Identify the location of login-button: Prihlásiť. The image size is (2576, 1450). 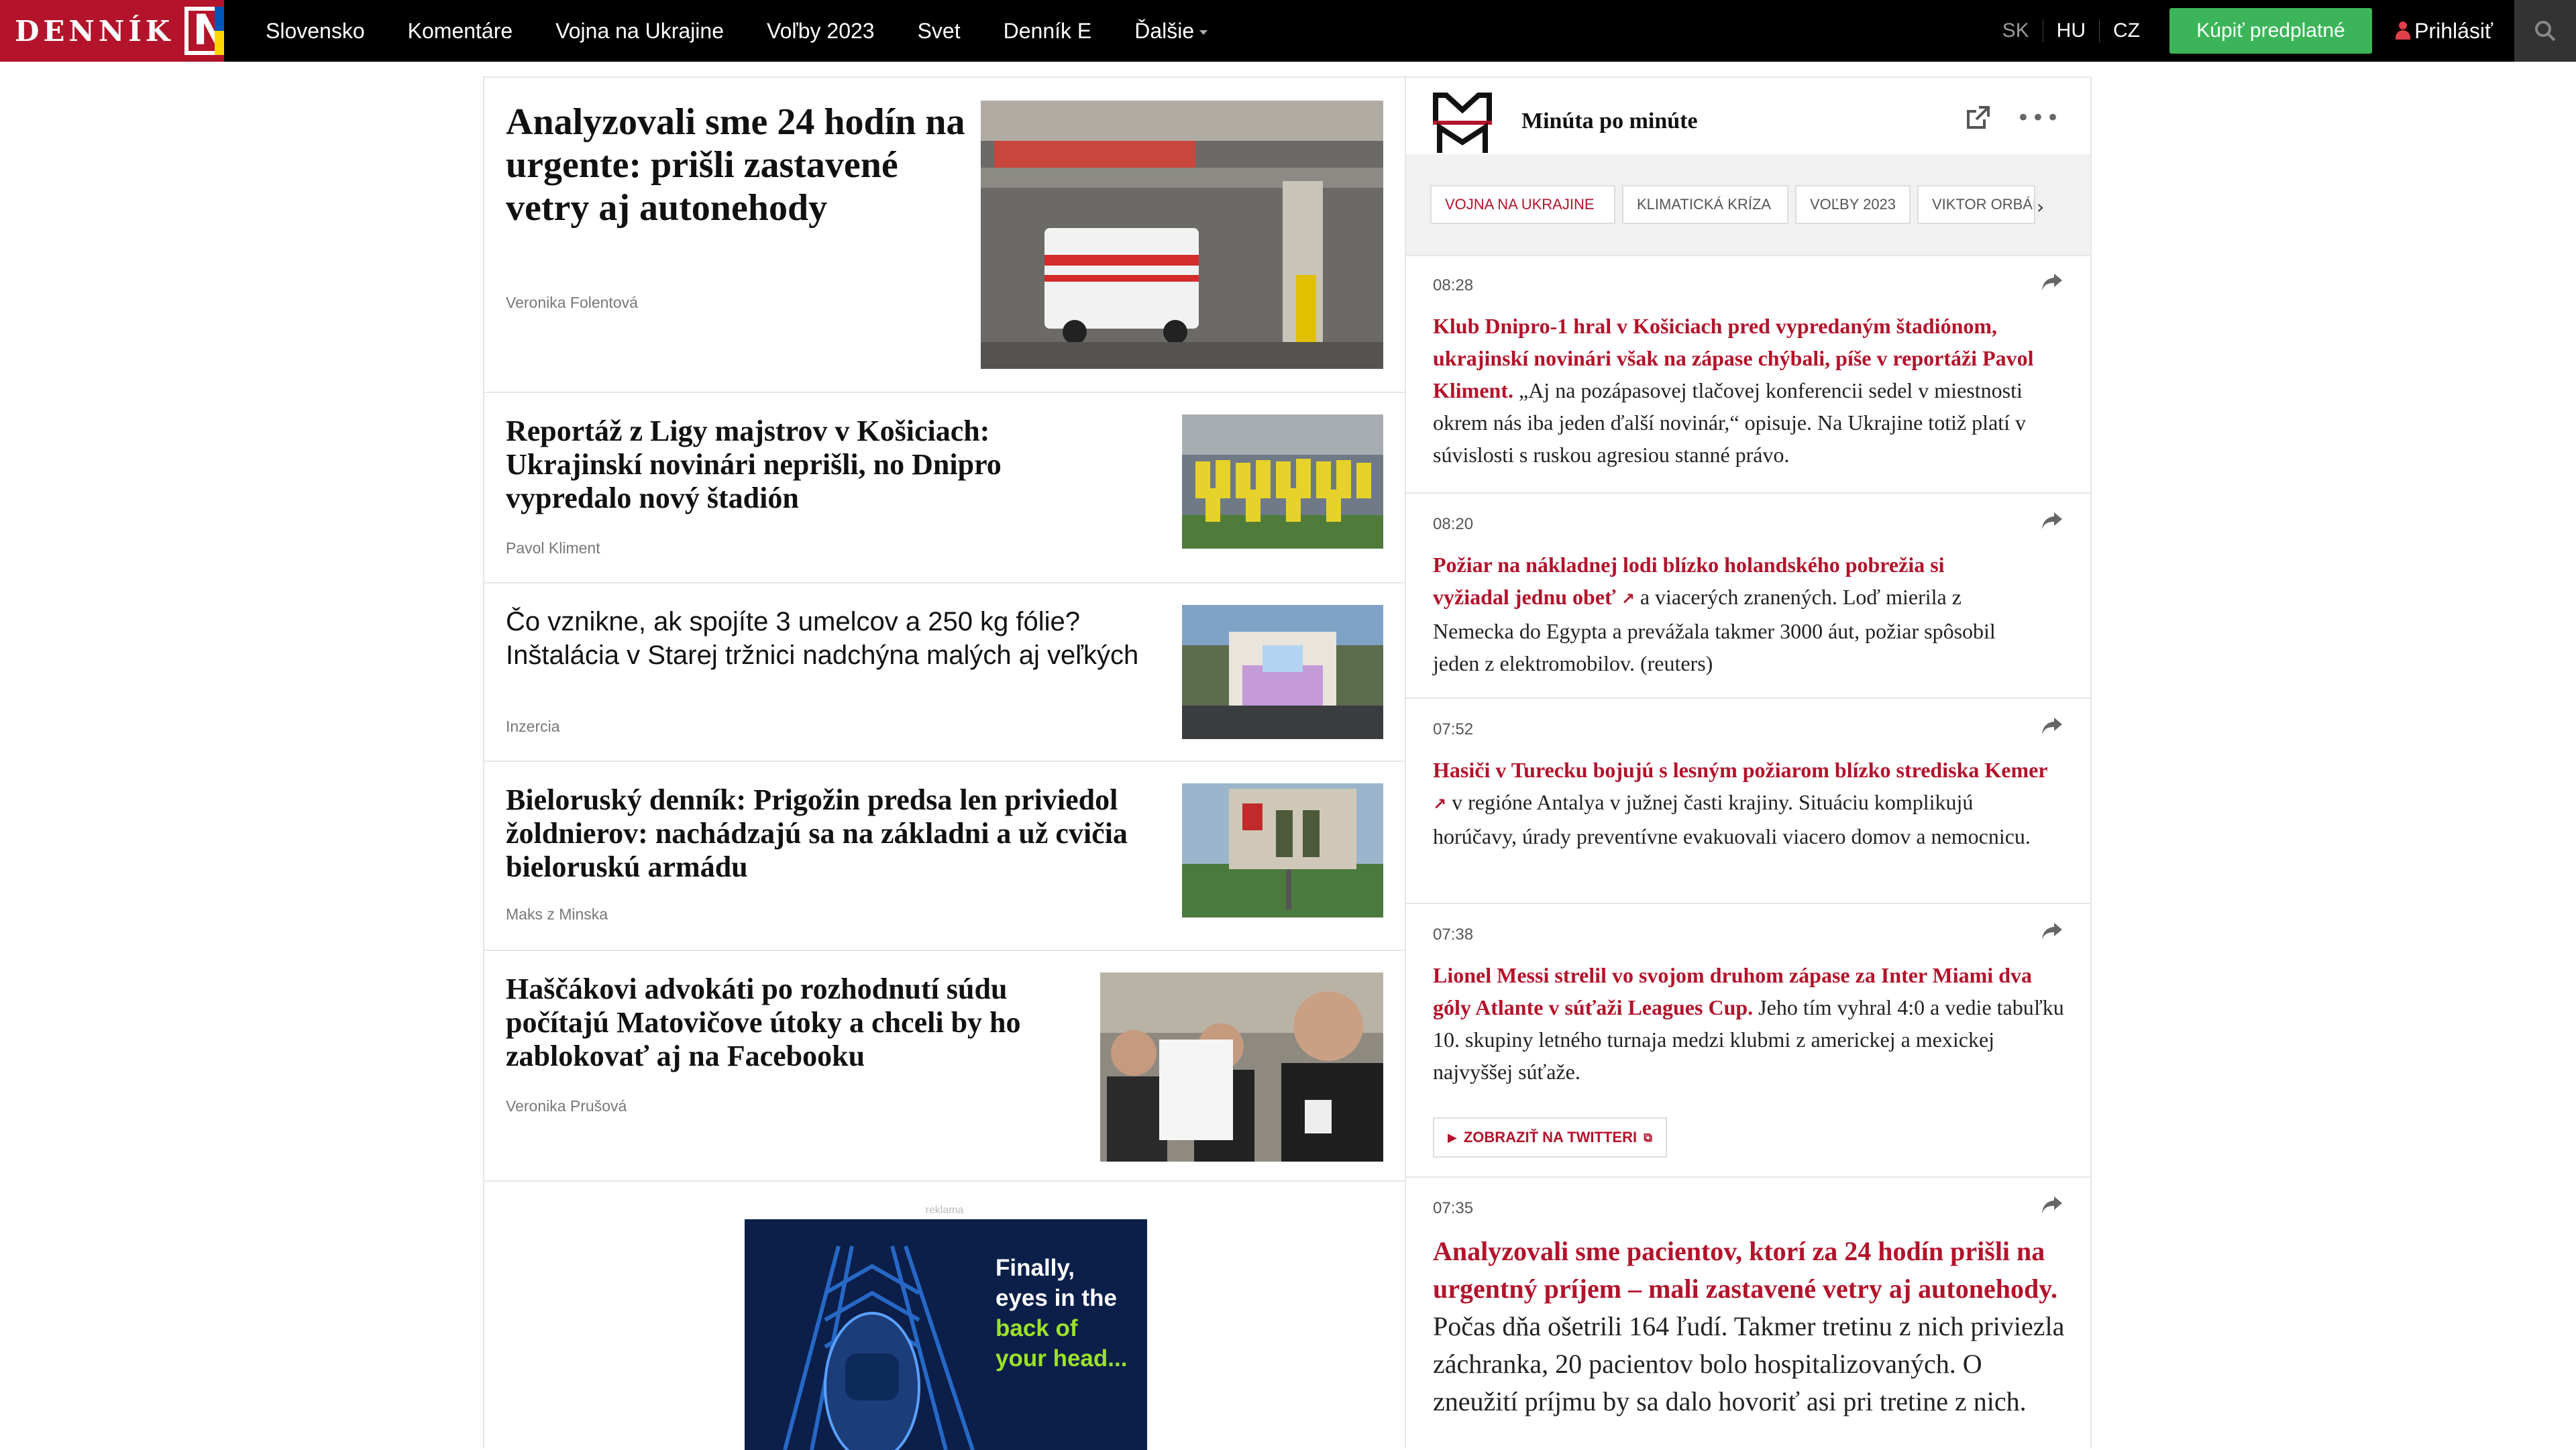
(2444, 31).